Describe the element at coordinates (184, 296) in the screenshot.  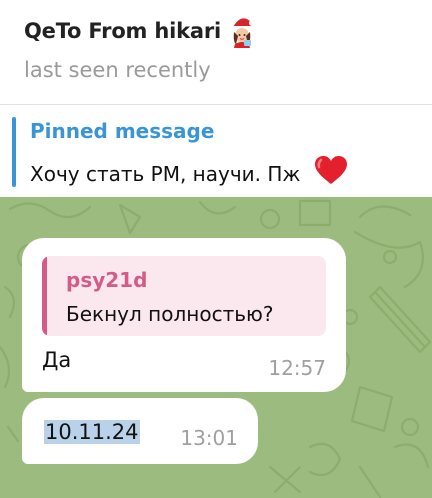
I see `reply-quote: psy21d Бекнул полностью?` at that location.